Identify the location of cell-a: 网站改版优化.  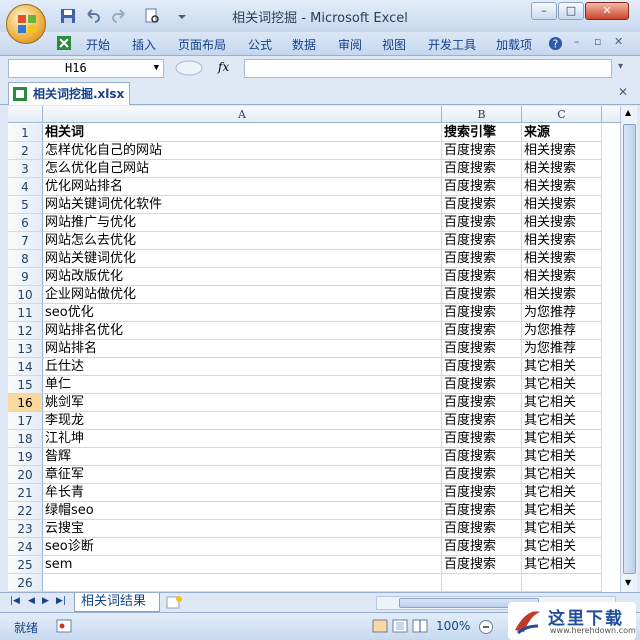
(242, 277).